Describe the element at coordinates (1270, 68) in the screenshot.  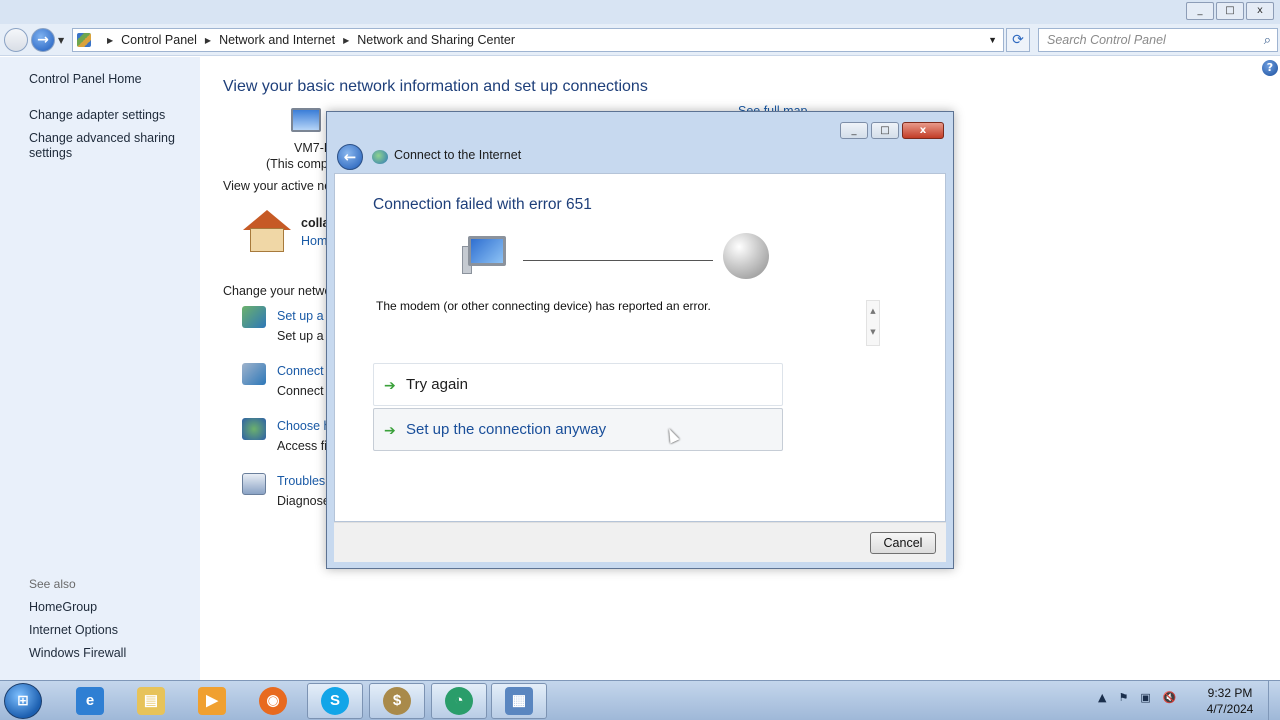
I see `help-icon: ?` at that location.